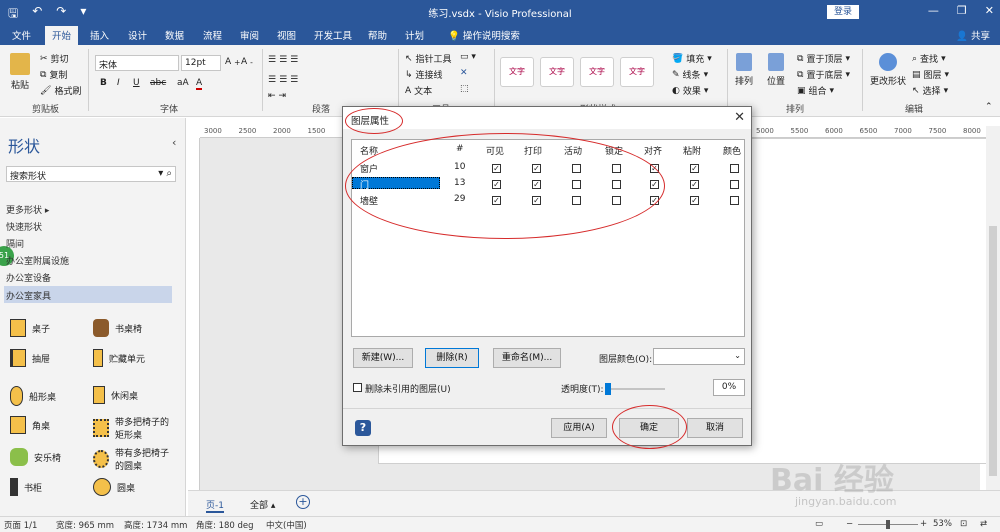 This screenshot has height=532, width=1000. I want to click on tab-insert: 插入, so click(99, 35).